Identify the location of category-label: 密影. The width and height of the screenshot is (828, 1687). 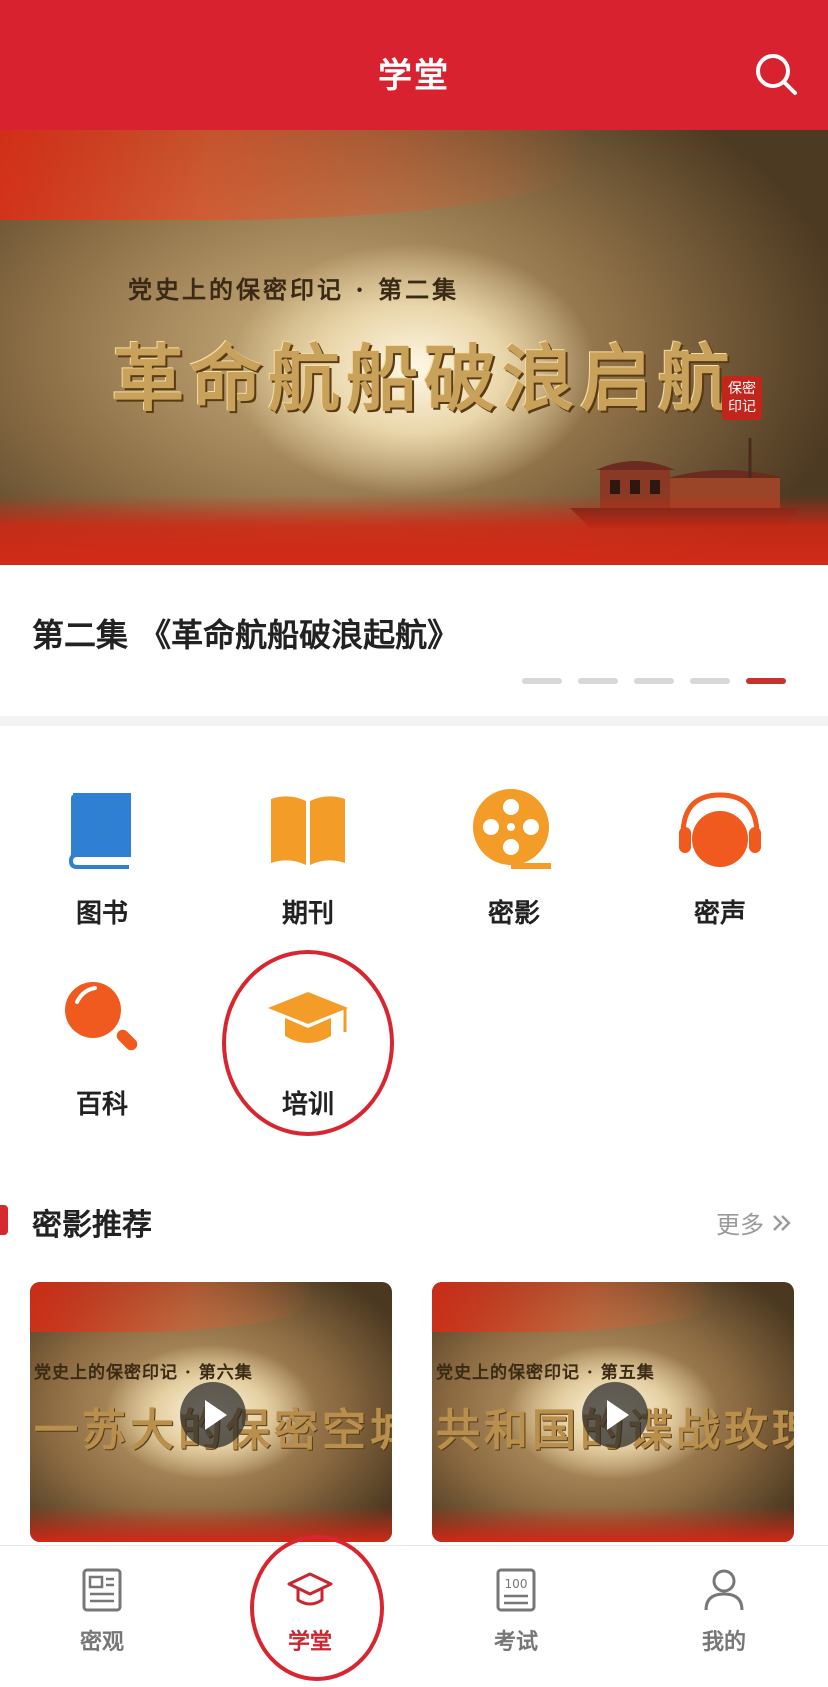
(513, 914).